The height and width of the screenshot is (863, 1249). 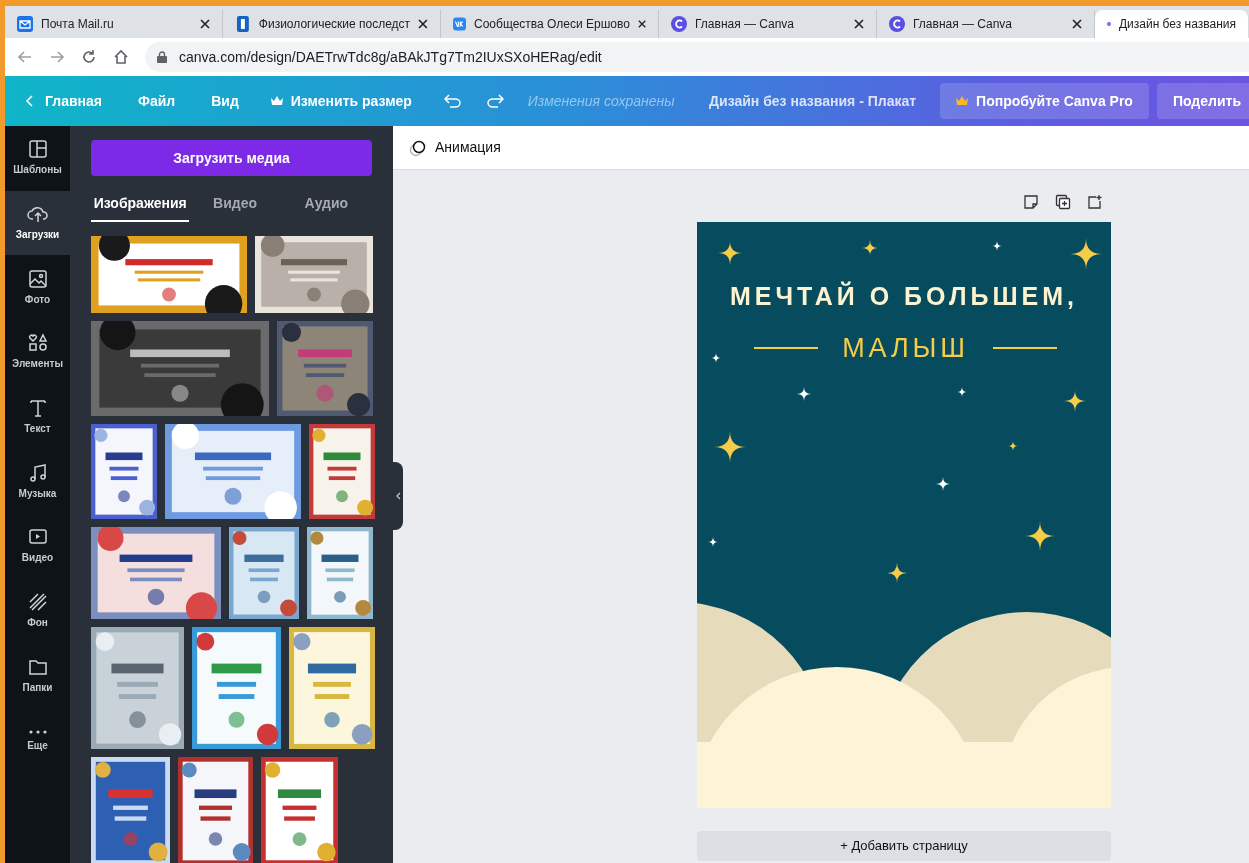 What do you see at coordinates (57, 57) in the screenshot?
I see `forward-arrow-icon` at bounding box center [57, 57].